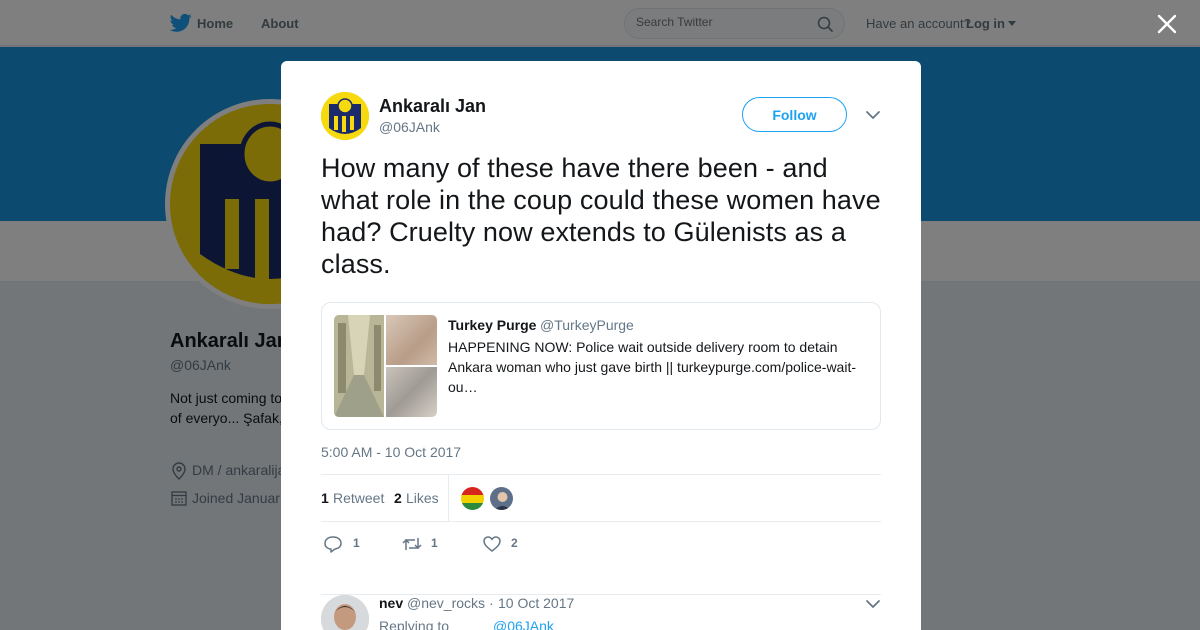 Image resolution: width=1200 pixels, height=630 pixels. What do you see at coordinates (391, 603) in the screenshot?
I see `reply-author-name: nev` at bounding box center [391, 603].